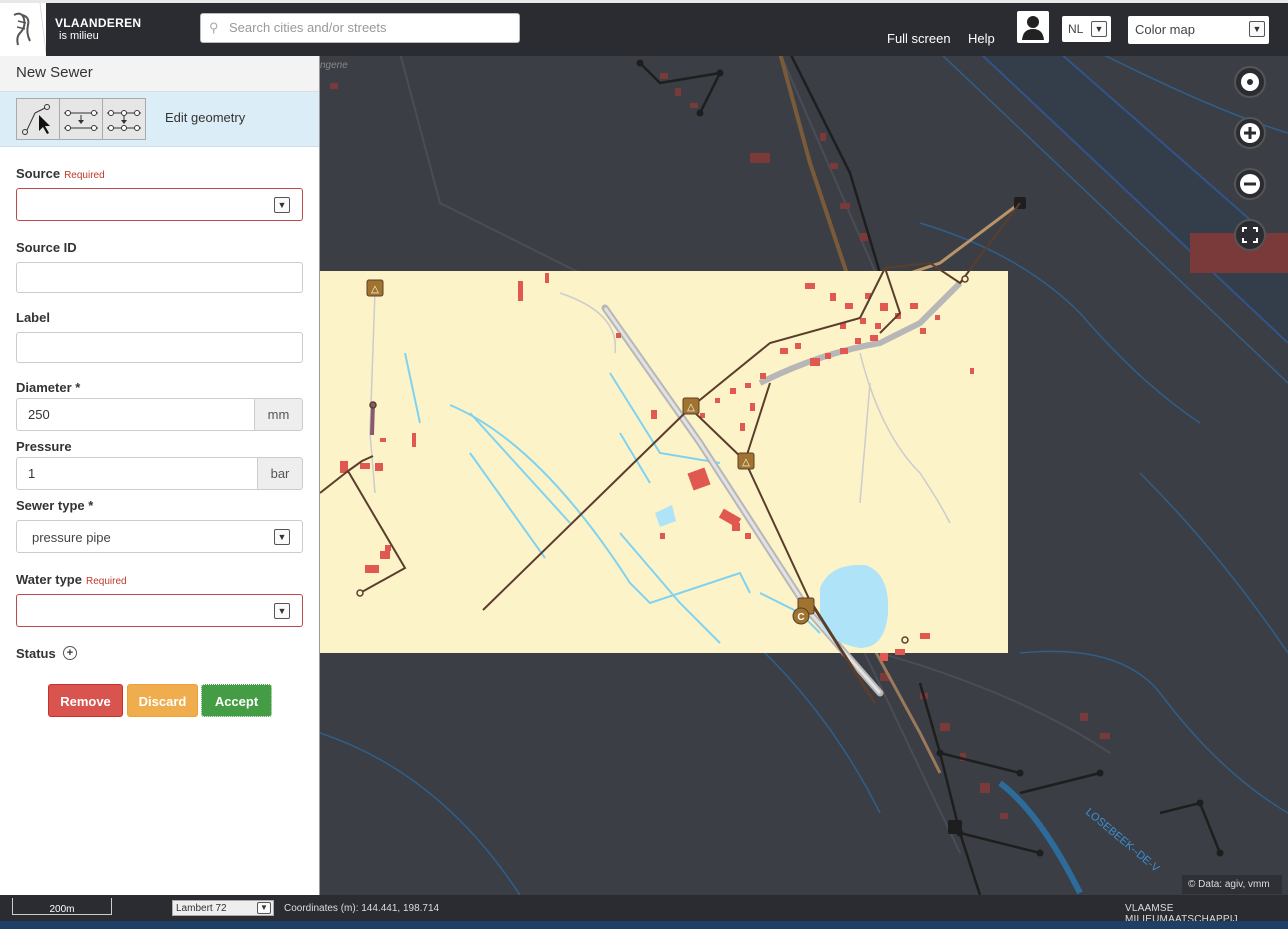  I want to click on source-label-text: Source, so click(38, 173).